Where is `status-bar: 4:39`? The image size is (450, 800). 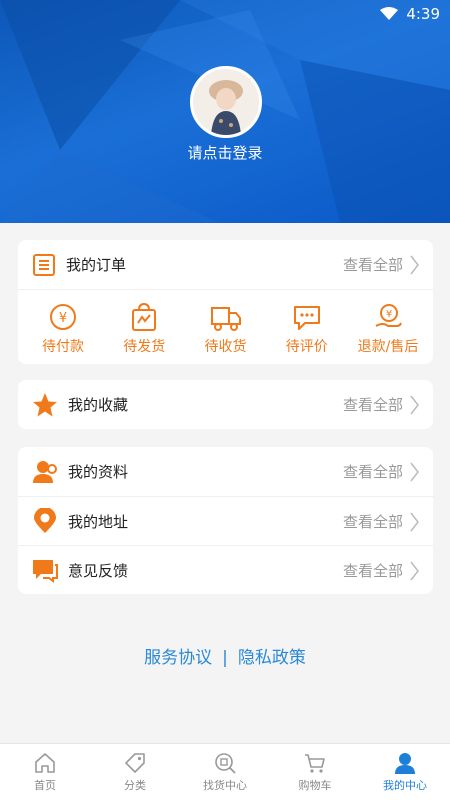
status-bar: 4:39 is located at coordinates (410, 14).